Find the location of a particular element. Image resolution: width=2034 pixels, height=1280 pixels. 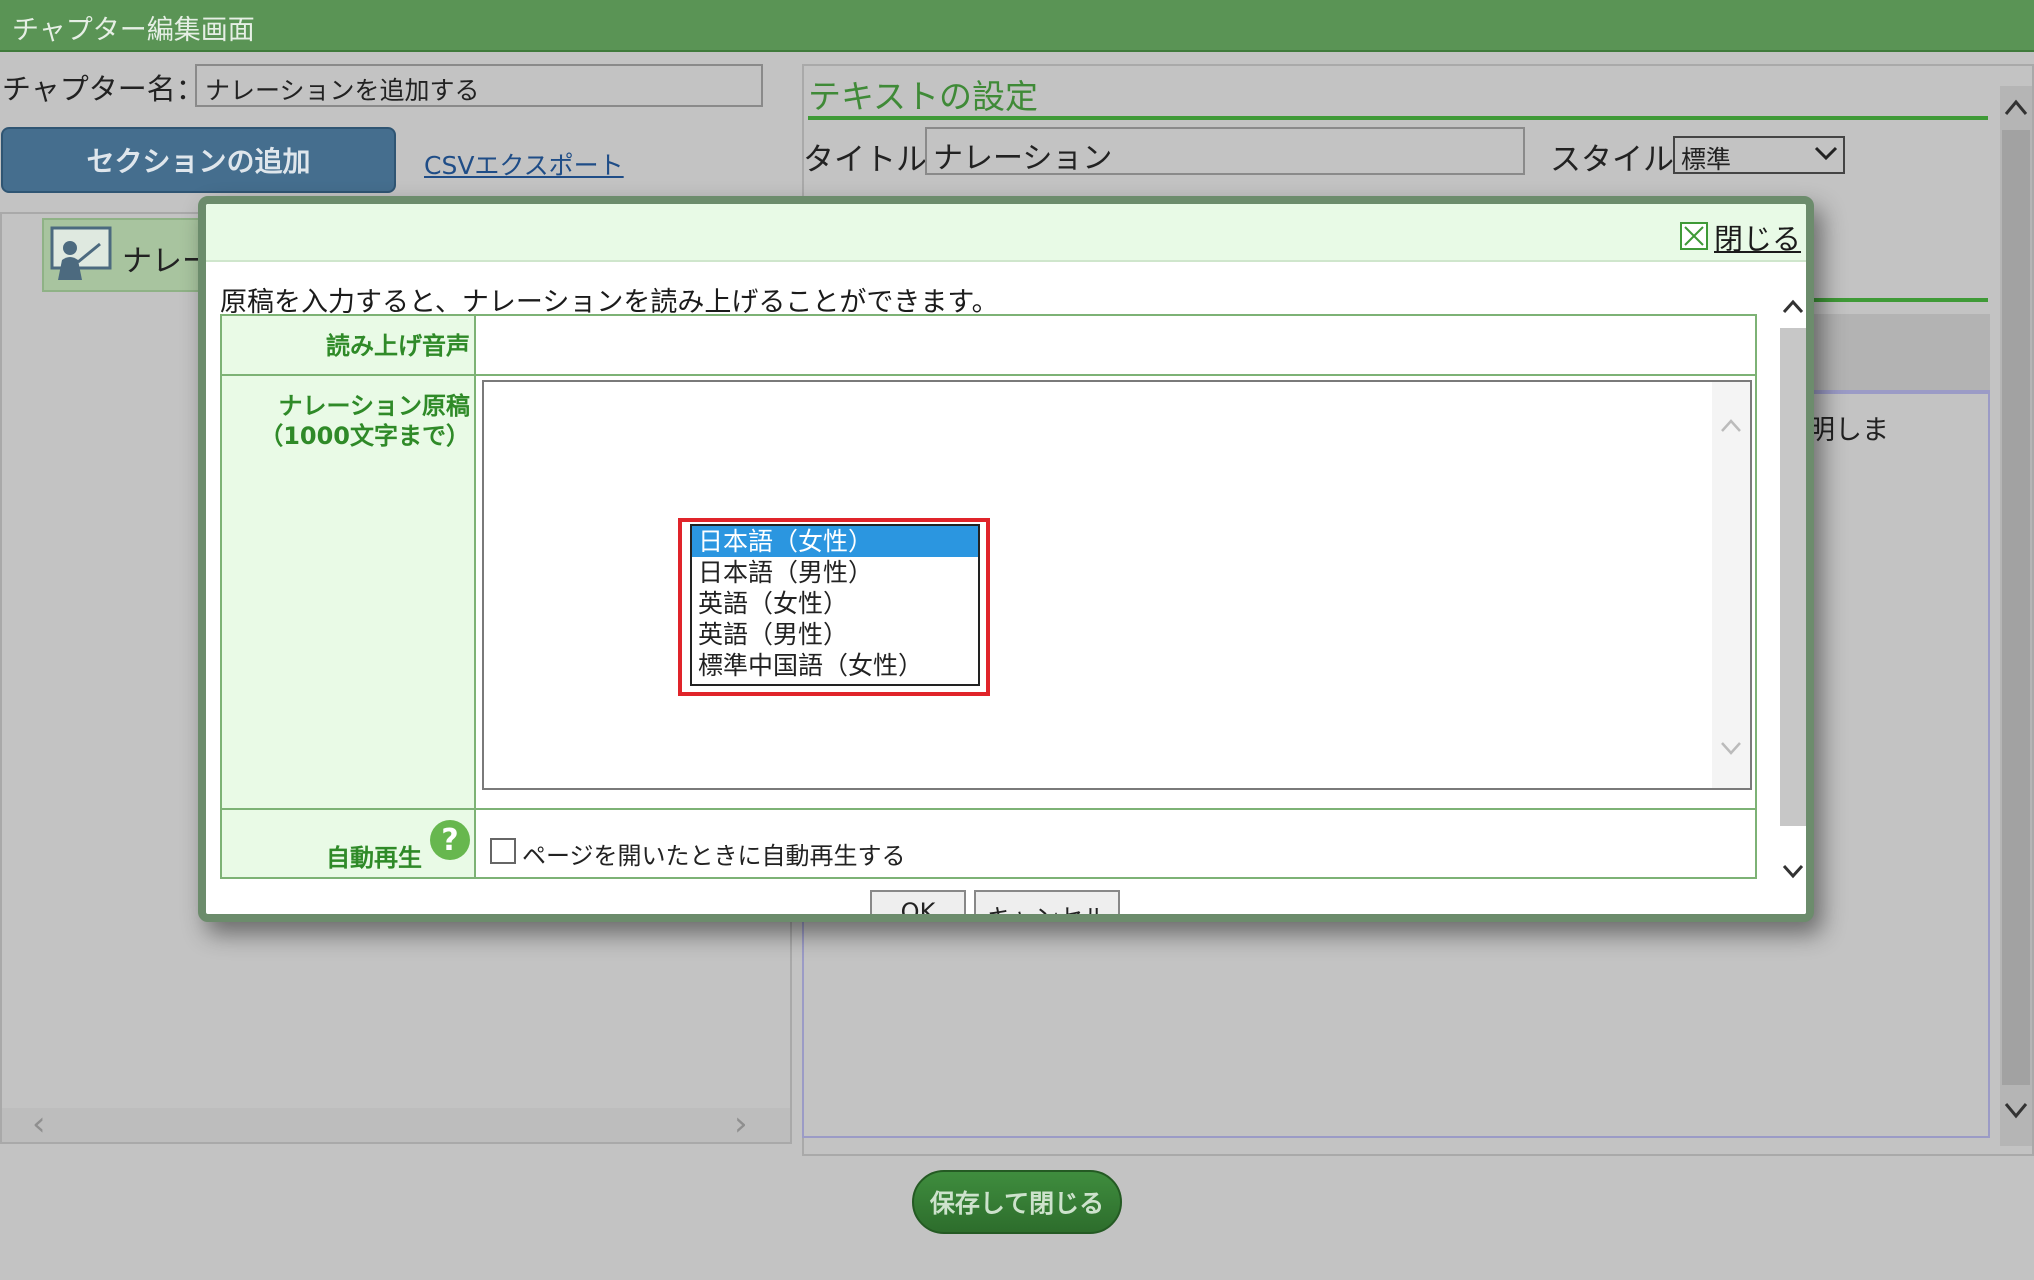

voice-label: 読み上げ音声 is located at coordinates (398, 346).